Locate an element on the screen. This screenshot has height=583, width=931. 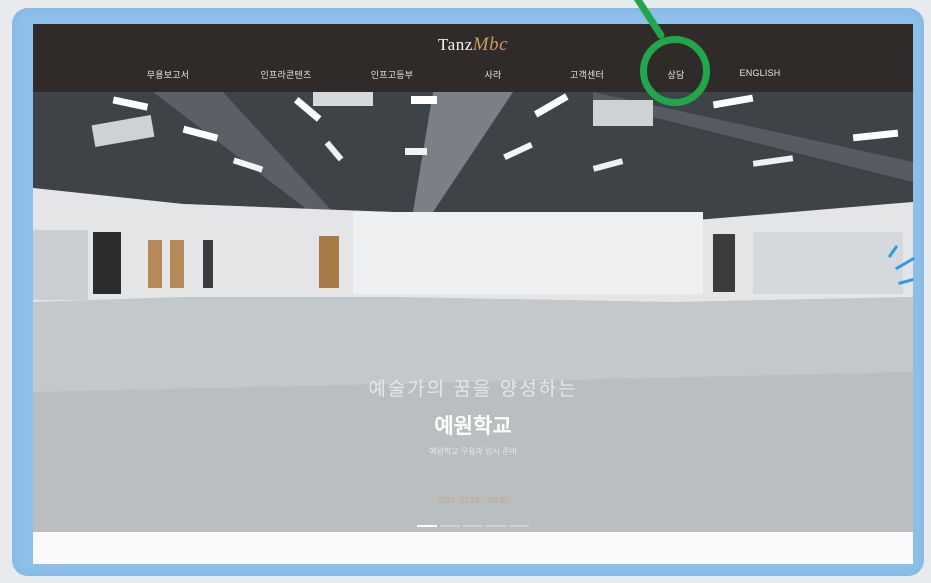
hero-subtitle: 예원학교 무용과 입시 준비 is located at coordinates (473, 451).